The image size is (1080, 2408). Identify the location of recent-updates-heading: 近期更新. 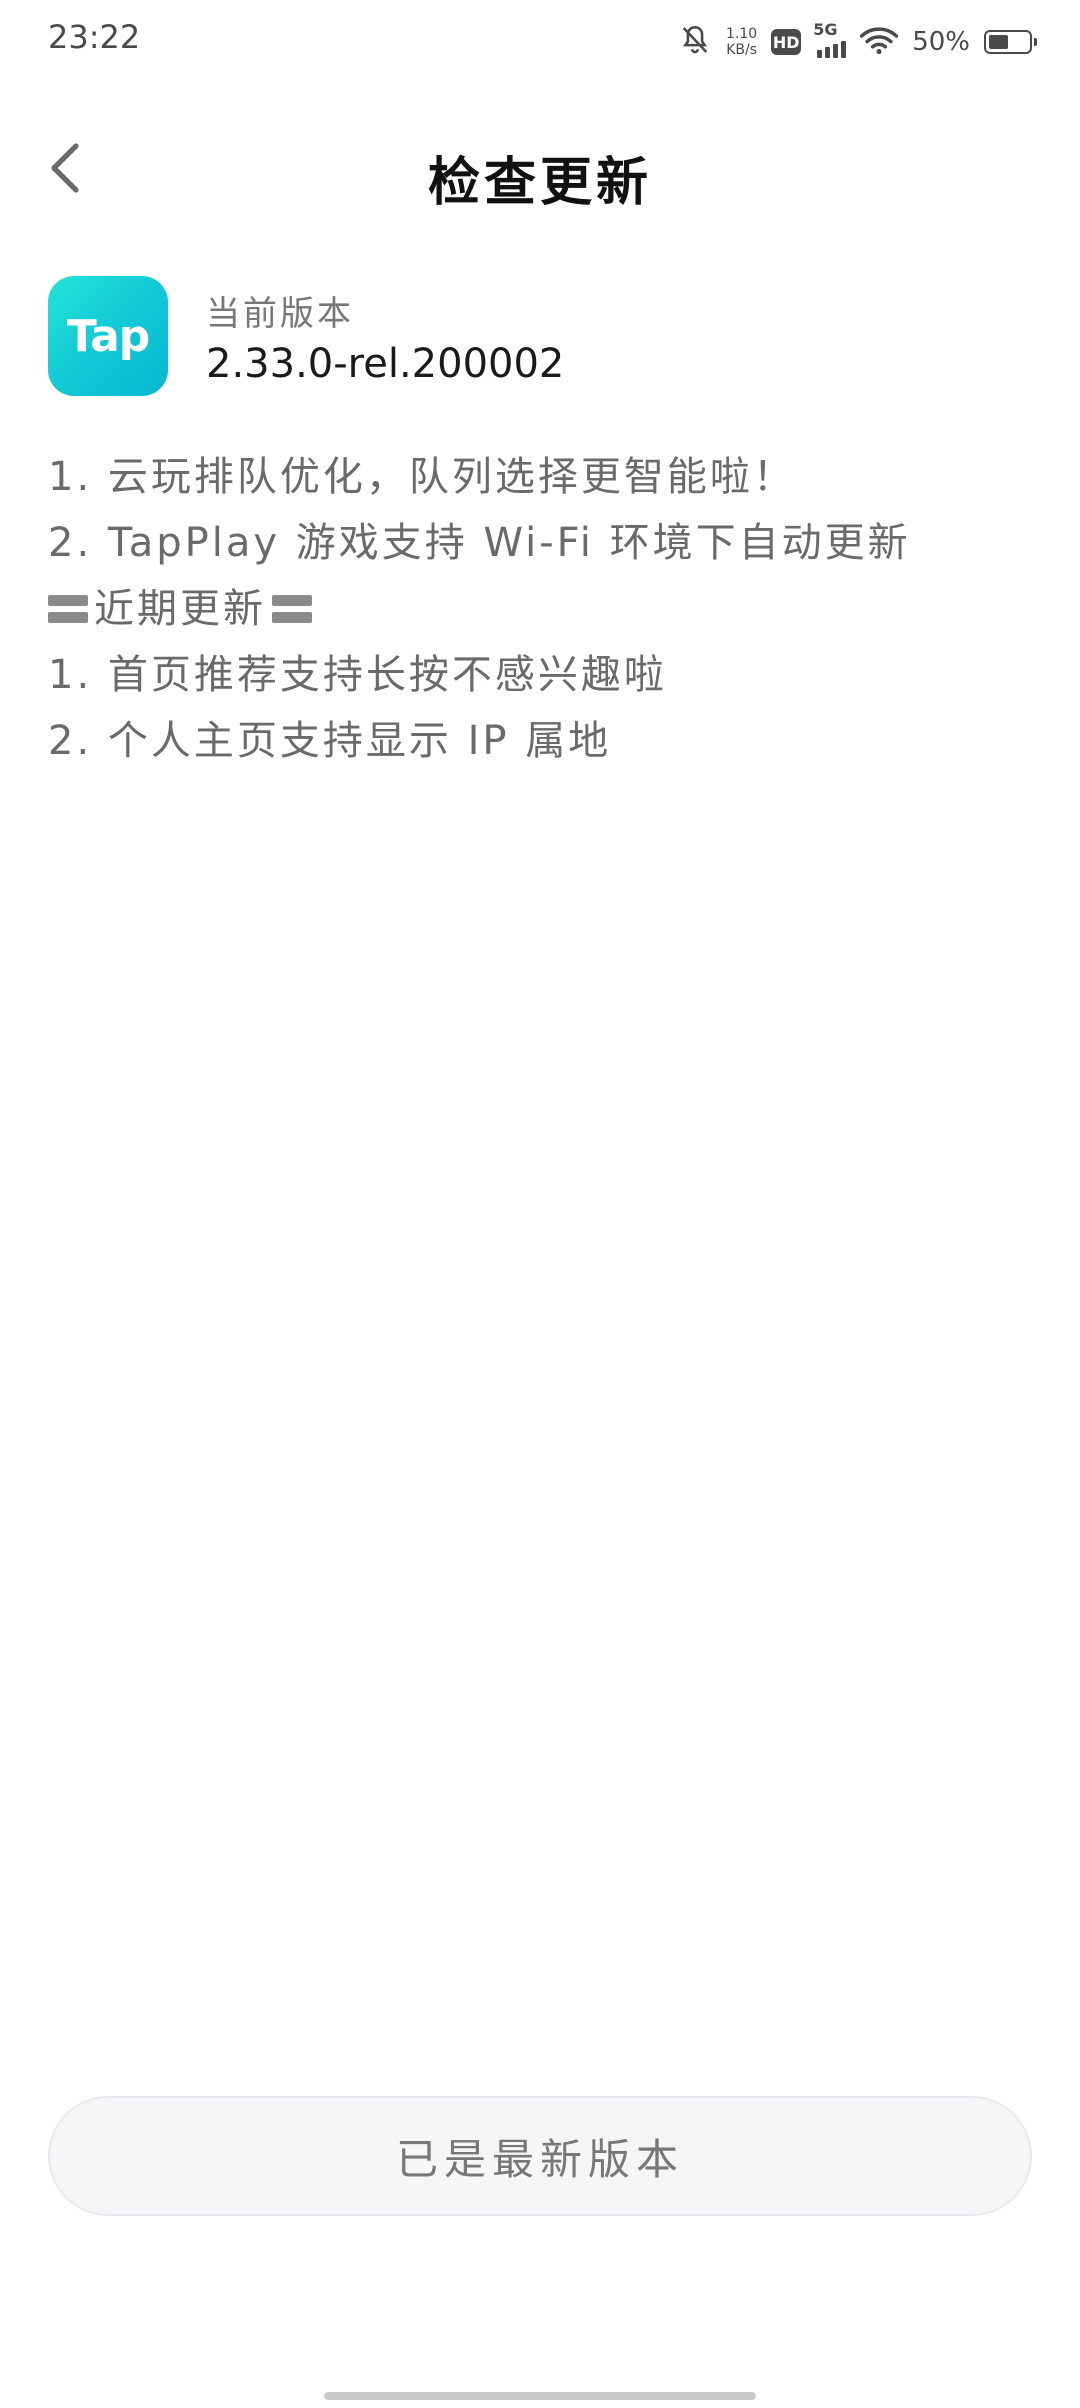
(540, 609).